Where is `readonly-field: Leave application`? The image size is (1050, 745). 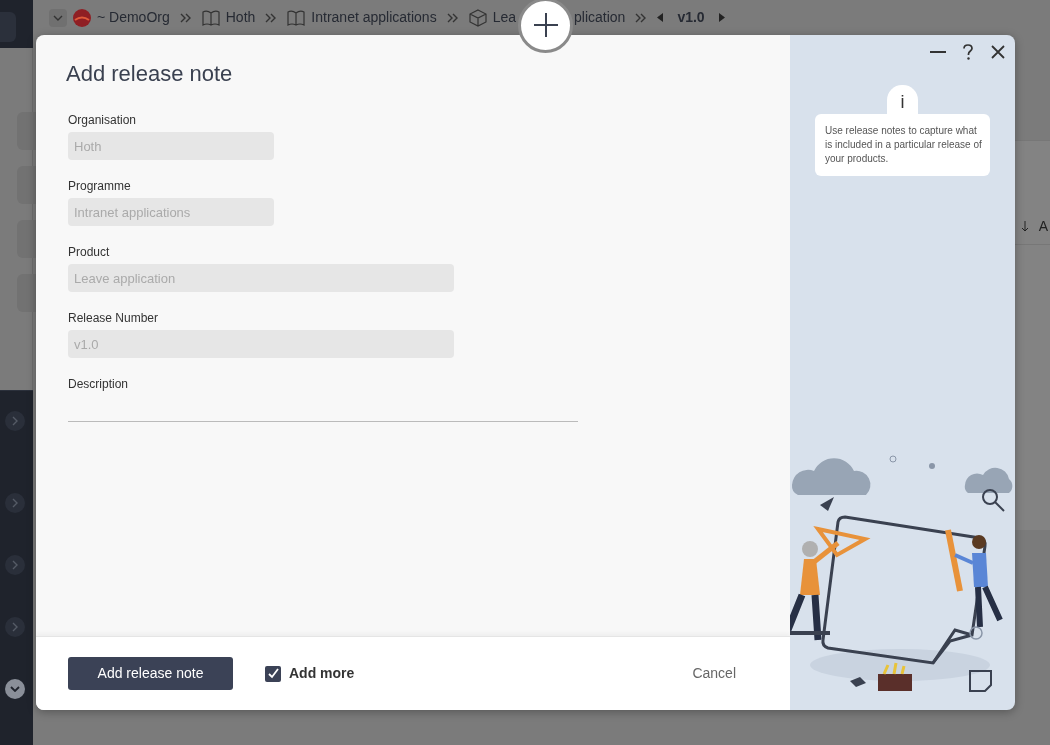 readonly-field: Leave application is located at coordinates (261, 278).